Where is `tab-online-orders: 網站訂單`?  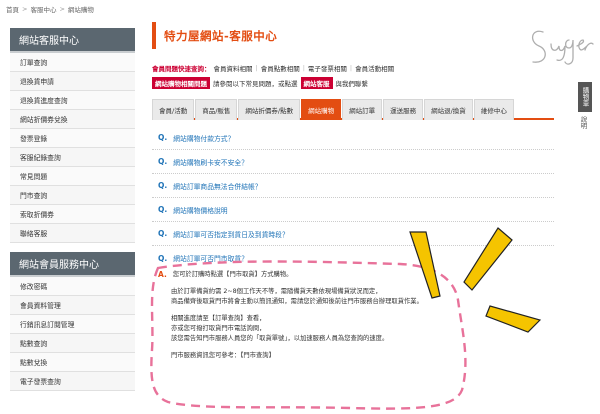
tab-online-orders: 網站訂單 is located at coordinates (362, 109).